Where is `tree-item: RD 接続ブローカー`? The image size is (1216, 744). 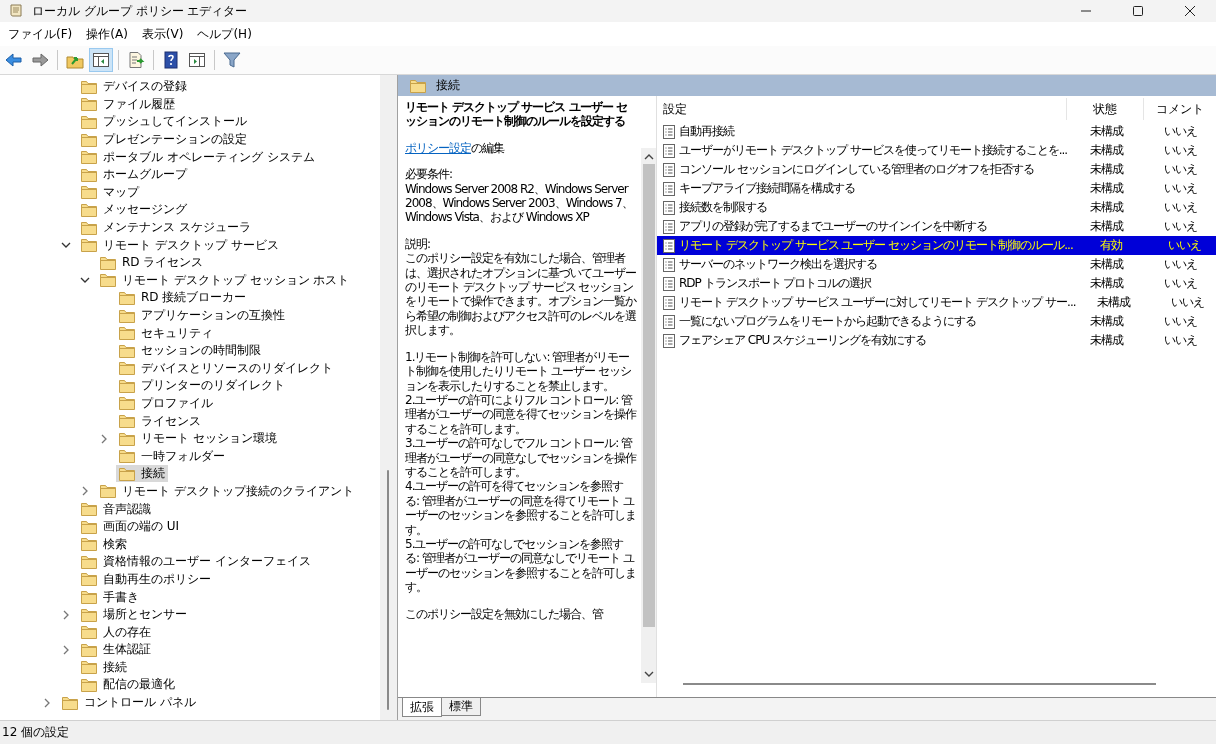 tree-item: RD 接続ブローカー is located at coordinates (183, 298).